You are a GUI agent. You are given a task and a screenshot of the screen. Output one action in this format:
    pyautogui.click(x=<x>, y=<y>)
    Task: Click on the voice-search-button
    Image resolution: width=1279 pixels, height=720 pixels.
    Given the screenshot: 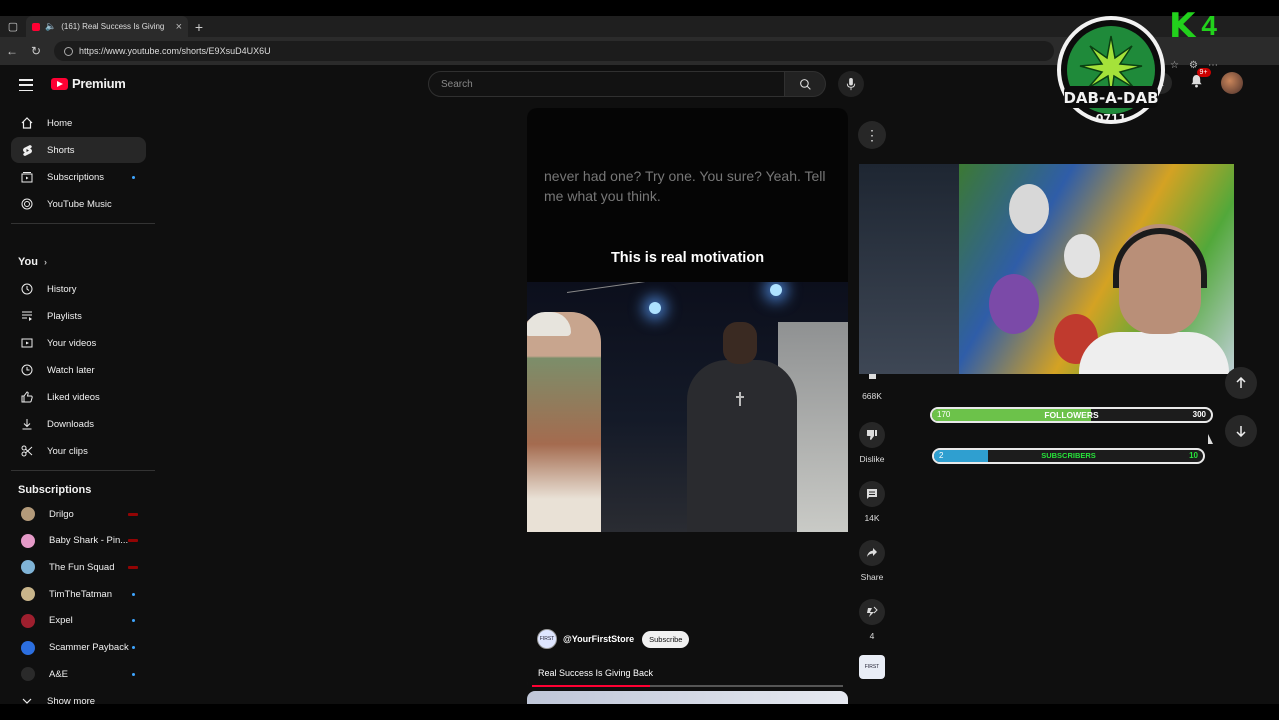 What is the action you would take?
    pyautogui.click(x=851, y=84)
    